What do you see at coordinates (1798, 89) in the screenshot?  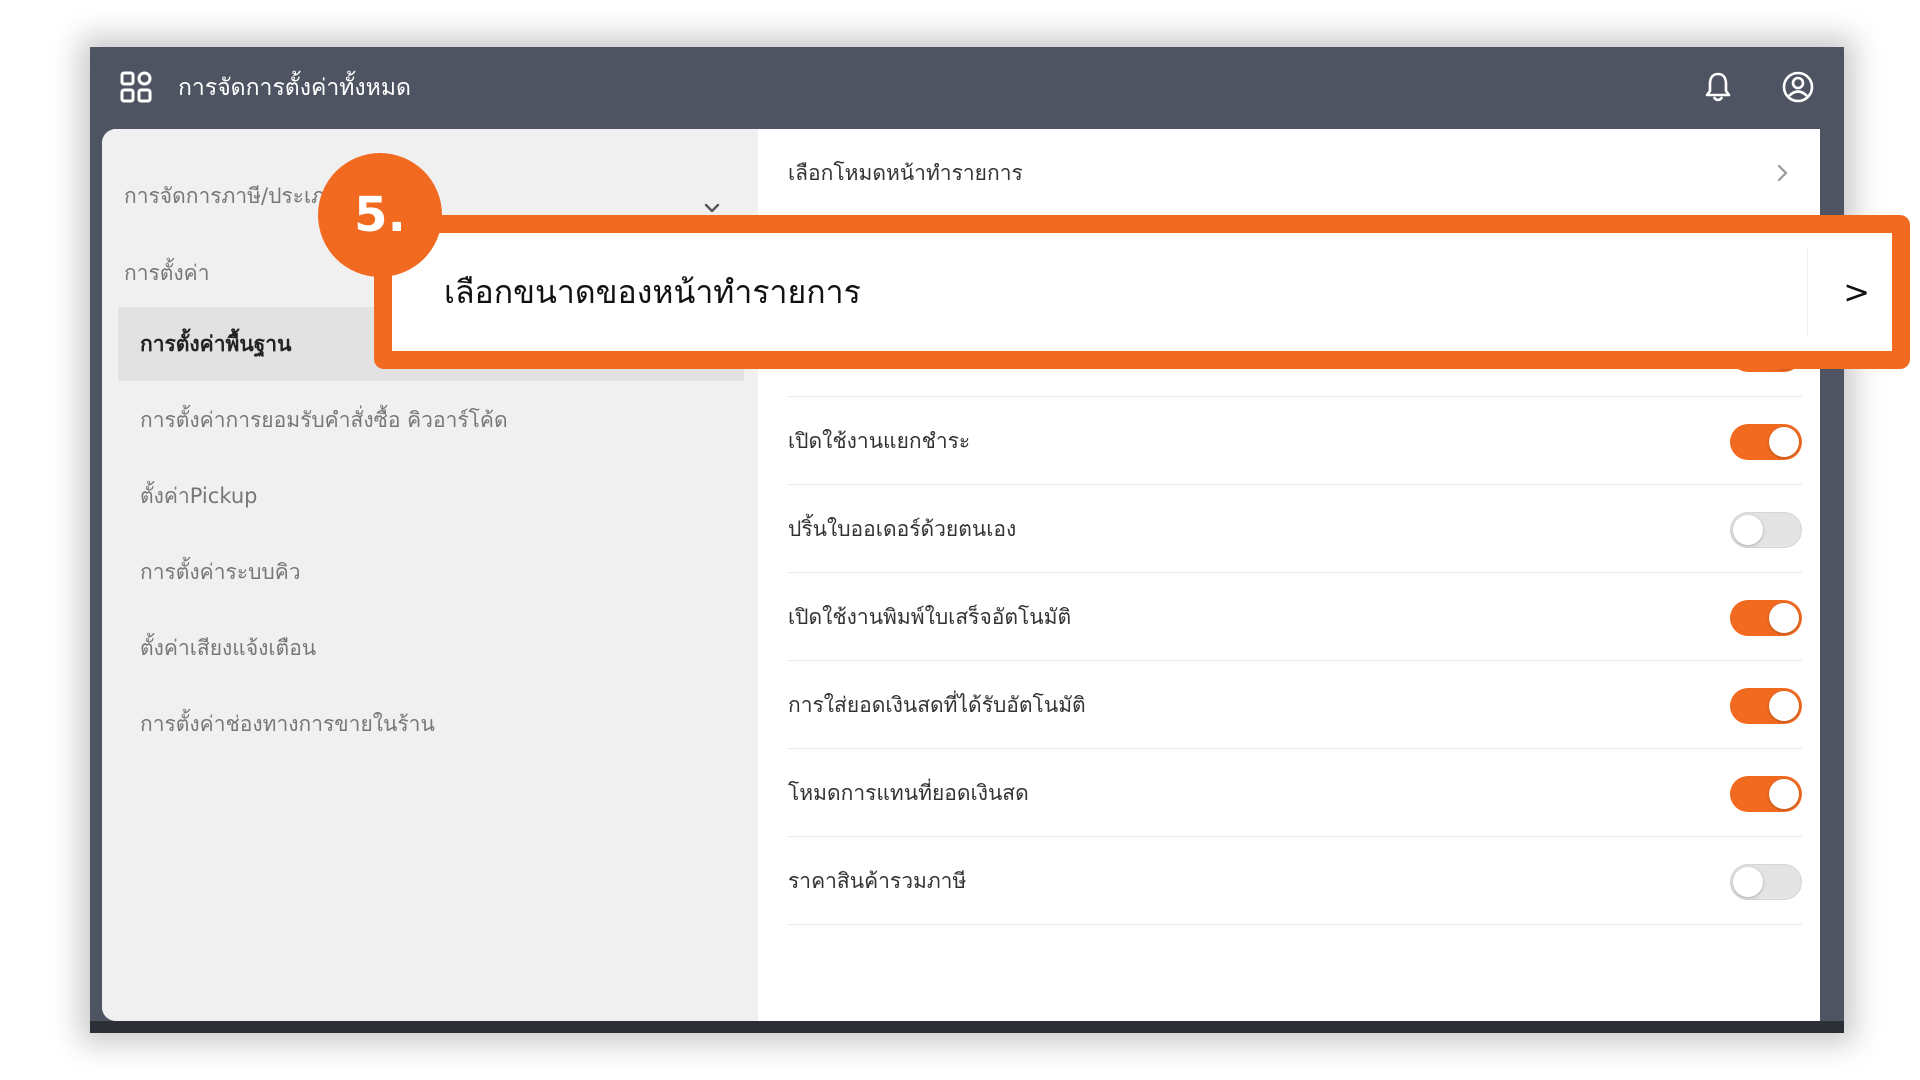 I see `user-circle-icon` at bounding box center [1798, 89].